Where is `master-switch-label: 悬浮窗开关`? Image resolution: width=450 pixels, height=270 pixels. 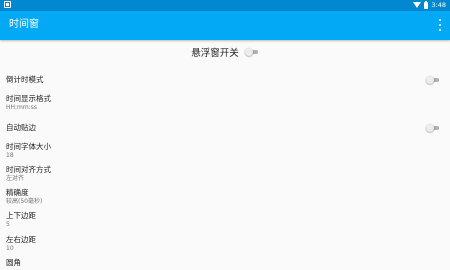
master-switch-label: 悬浮窗开关 is located at coordinates (215, 53).